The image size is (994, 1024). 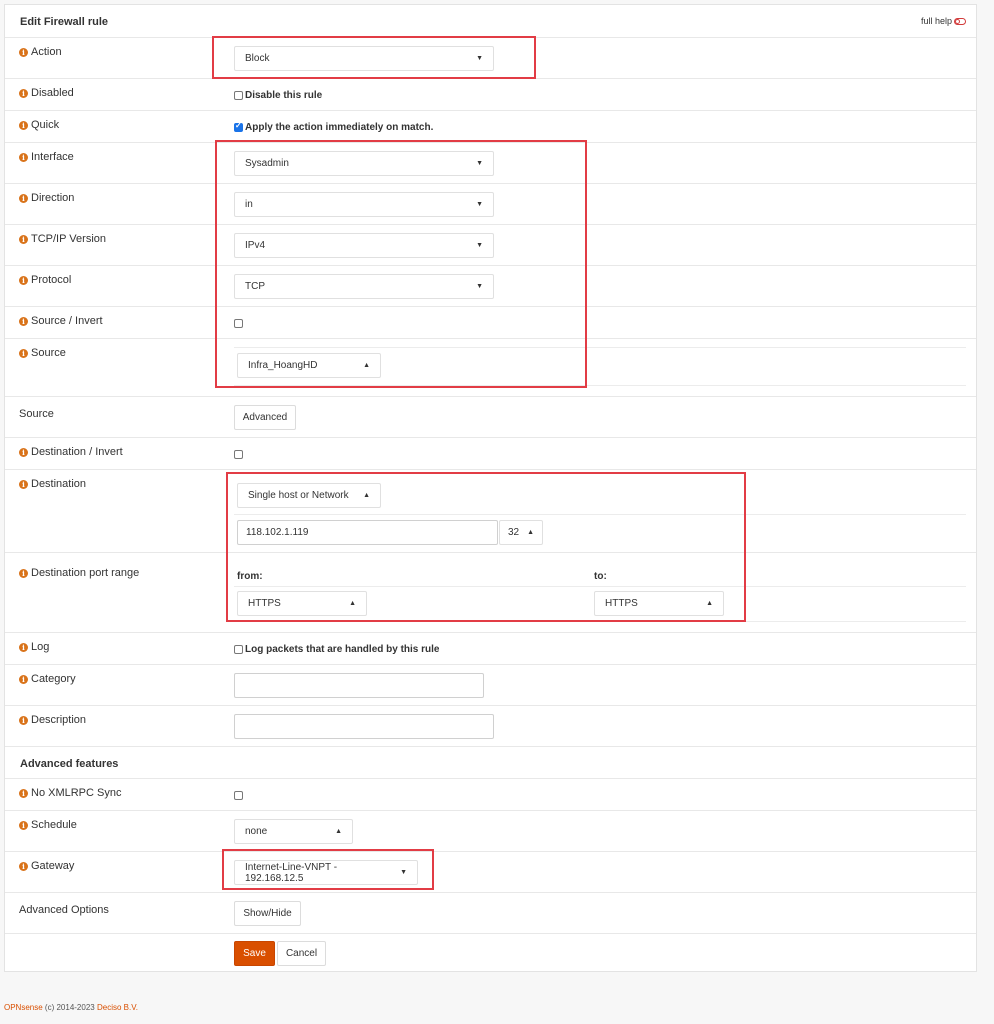 I want to click on dest-port-to-value: HTTPS, so click(x=621, y=603).